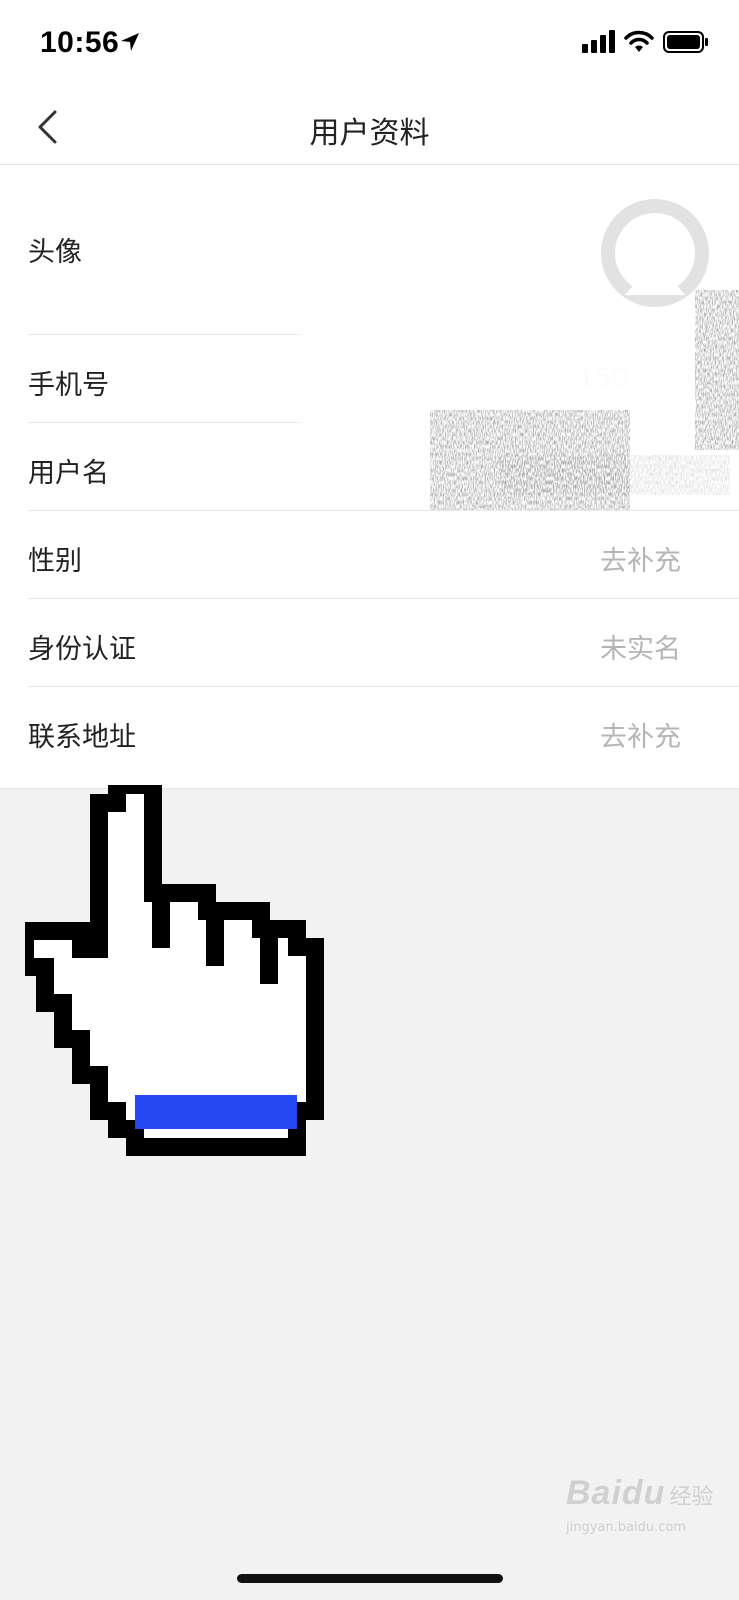 Image resolution: width=739 pixels, height=1600 pixels. What do you see at coordinates (68, 473) in the screenshot?
I see `username-label: 用户名` at bounding box center [68, 473].